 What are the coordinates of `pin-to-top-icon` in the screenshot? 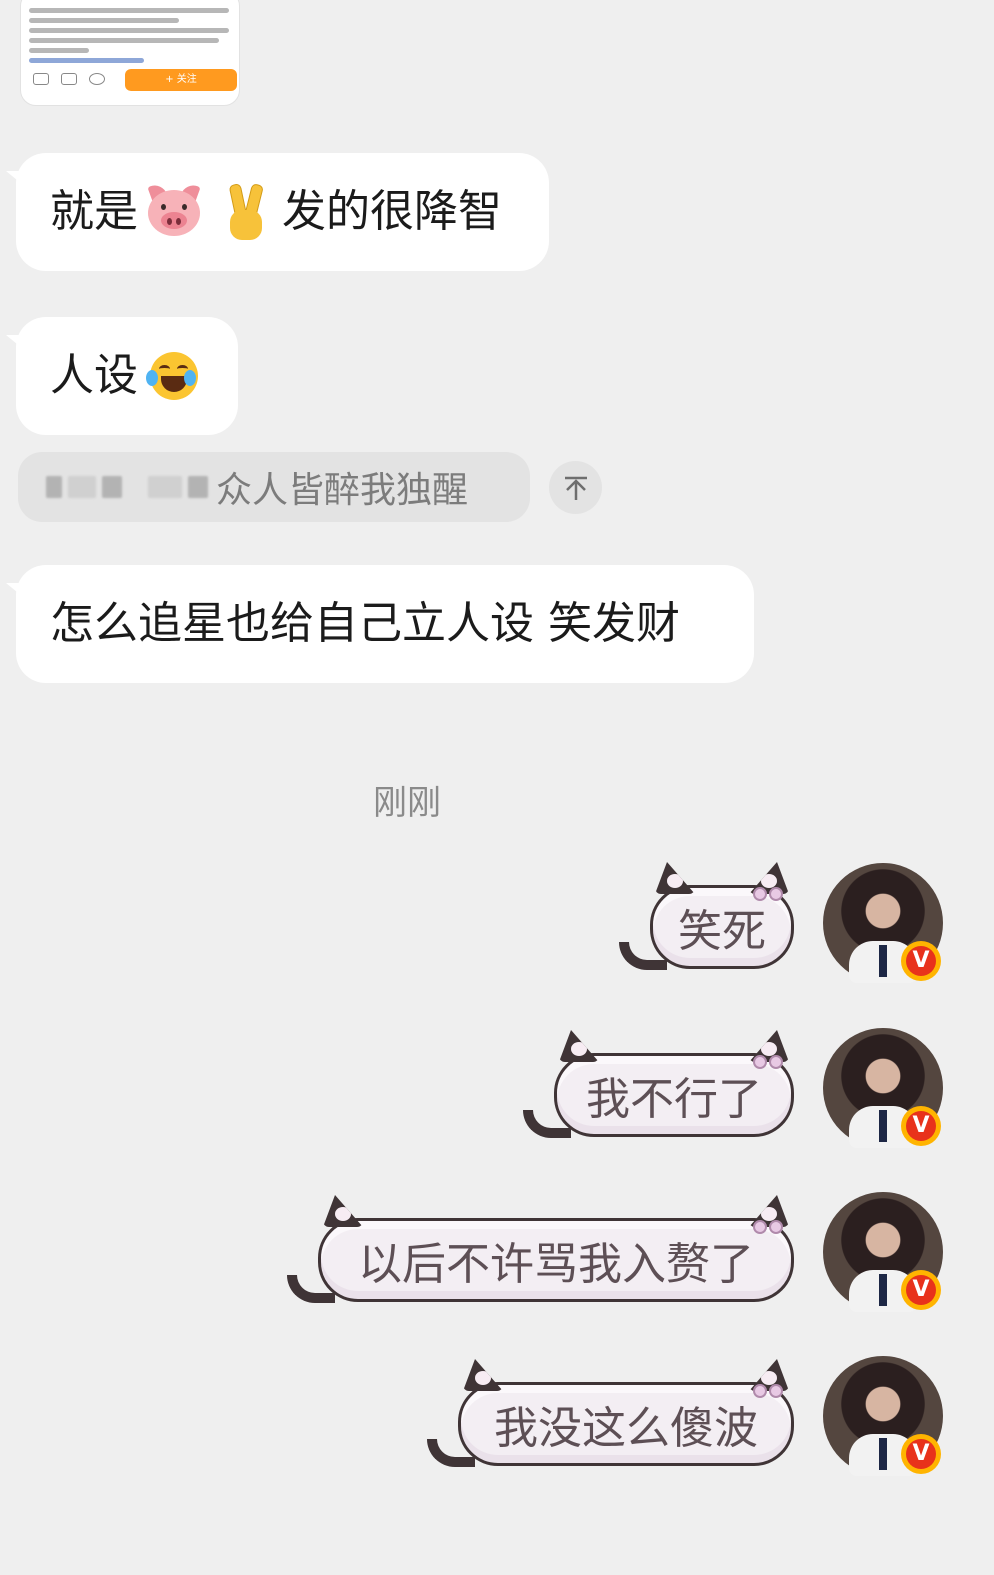 It's located at (575, 488).